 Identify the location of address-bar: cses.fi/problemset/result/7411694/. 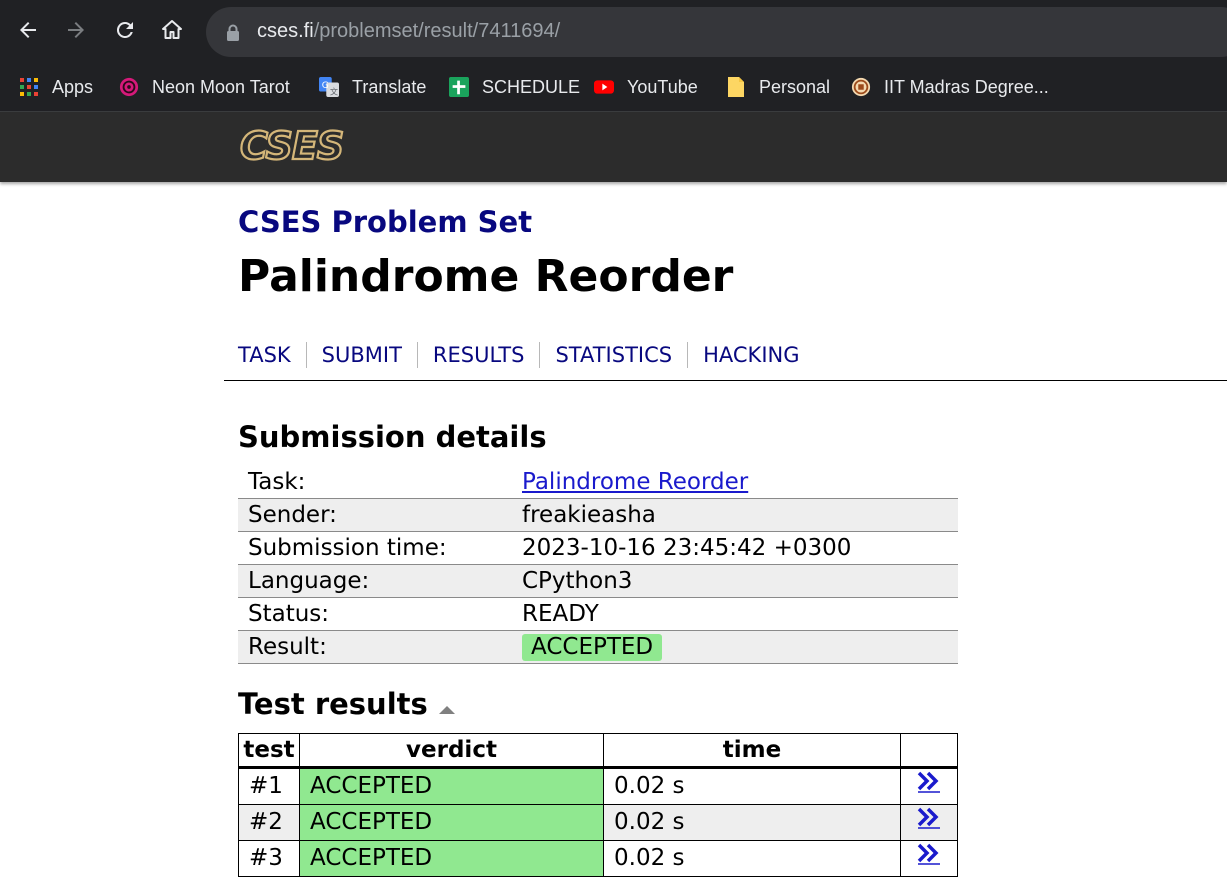
(716, 32).